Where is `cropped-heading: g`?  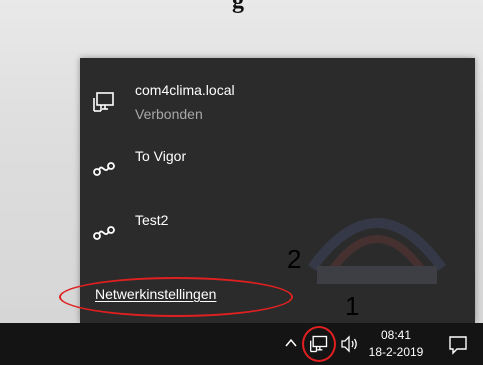
cropped-heading: g is located at coordinates (238, 7).